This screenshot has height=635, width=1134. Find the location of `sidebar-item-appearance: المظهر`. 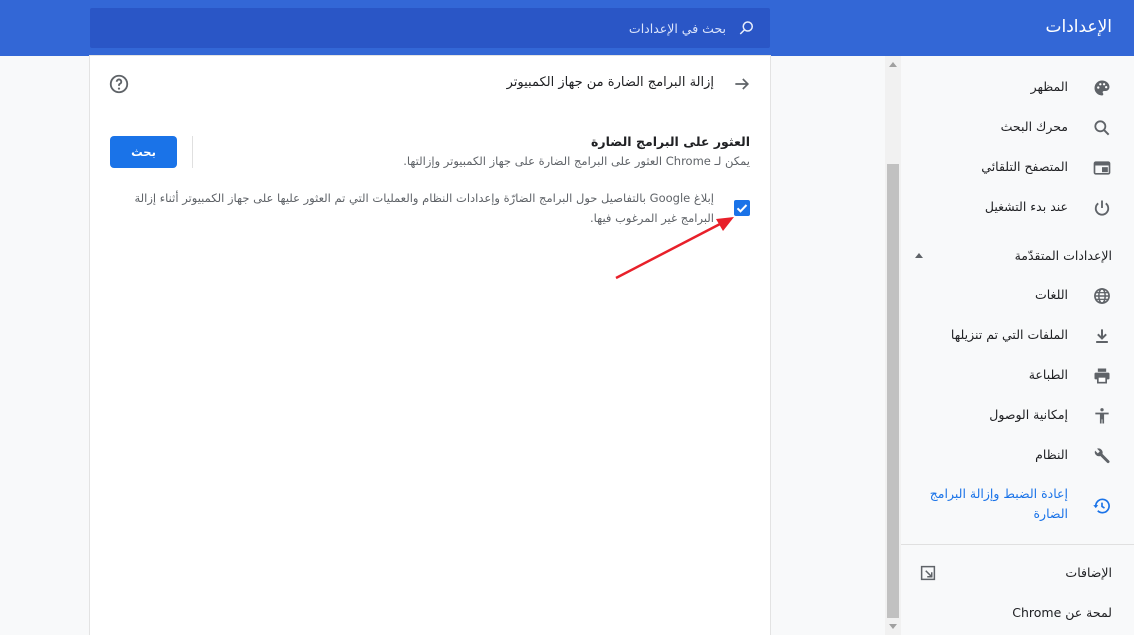

sidebar-item-appearance: المظهر is located at coordinates (1017, 88).